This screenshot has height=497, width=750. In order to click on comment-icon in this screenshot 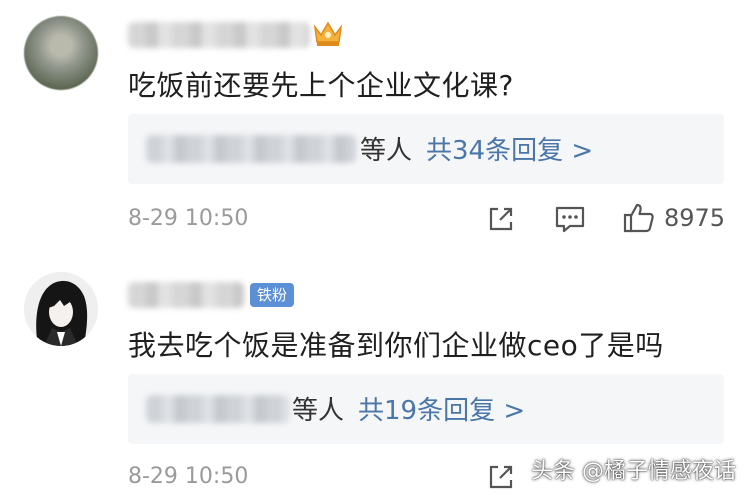, I will do `click(570, 219)`.